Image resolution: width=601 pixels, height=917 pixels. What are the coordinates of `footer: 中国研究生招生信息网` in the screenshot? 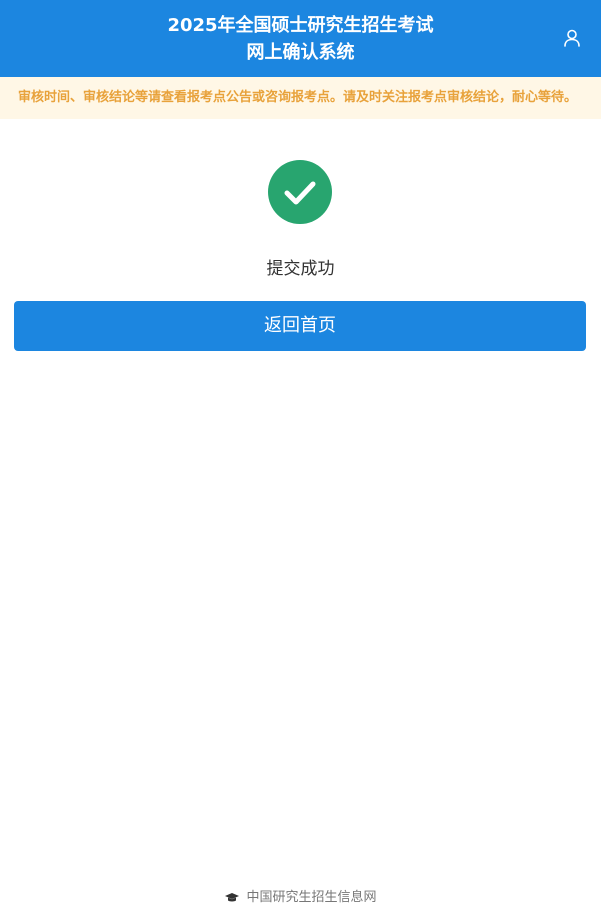 It's located at (300, 898).